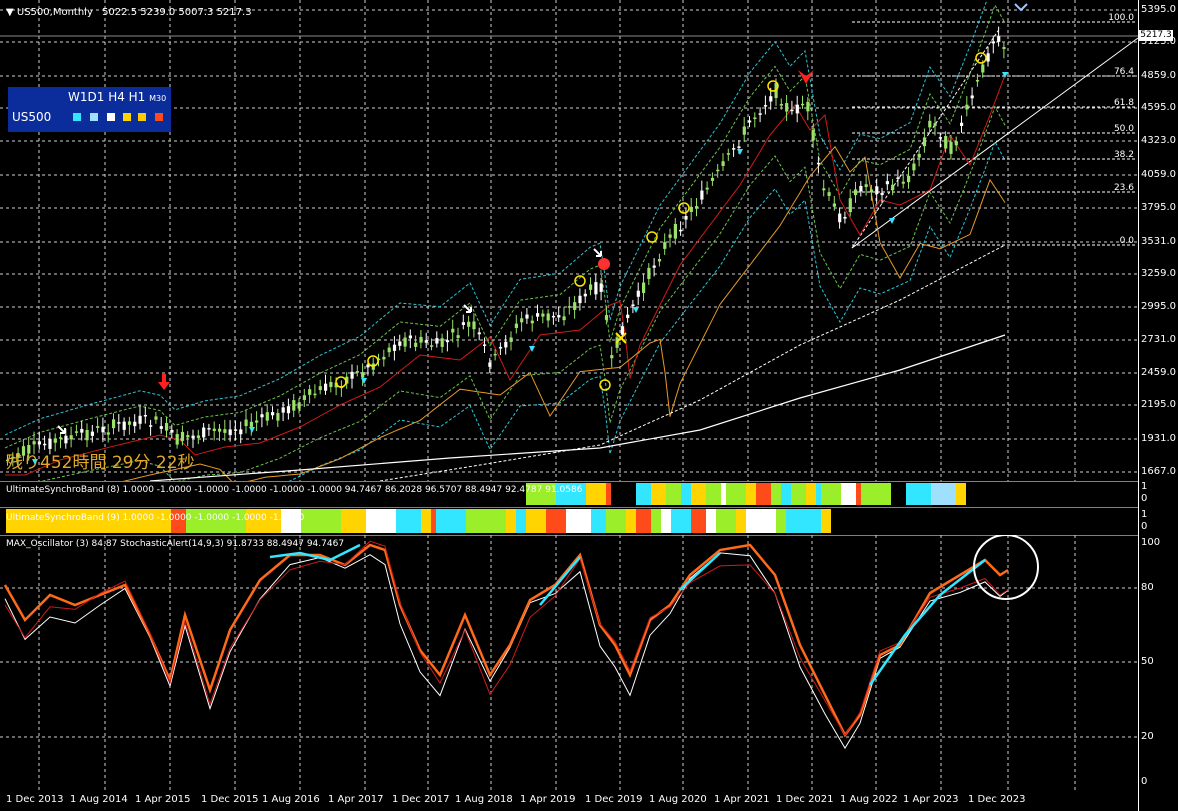 This screenshot has height=811, width=1178. Describe the element at coordinates (742, 799) in the screenshot. I see `time-axis-label: 1 Apr 2021` at that location.